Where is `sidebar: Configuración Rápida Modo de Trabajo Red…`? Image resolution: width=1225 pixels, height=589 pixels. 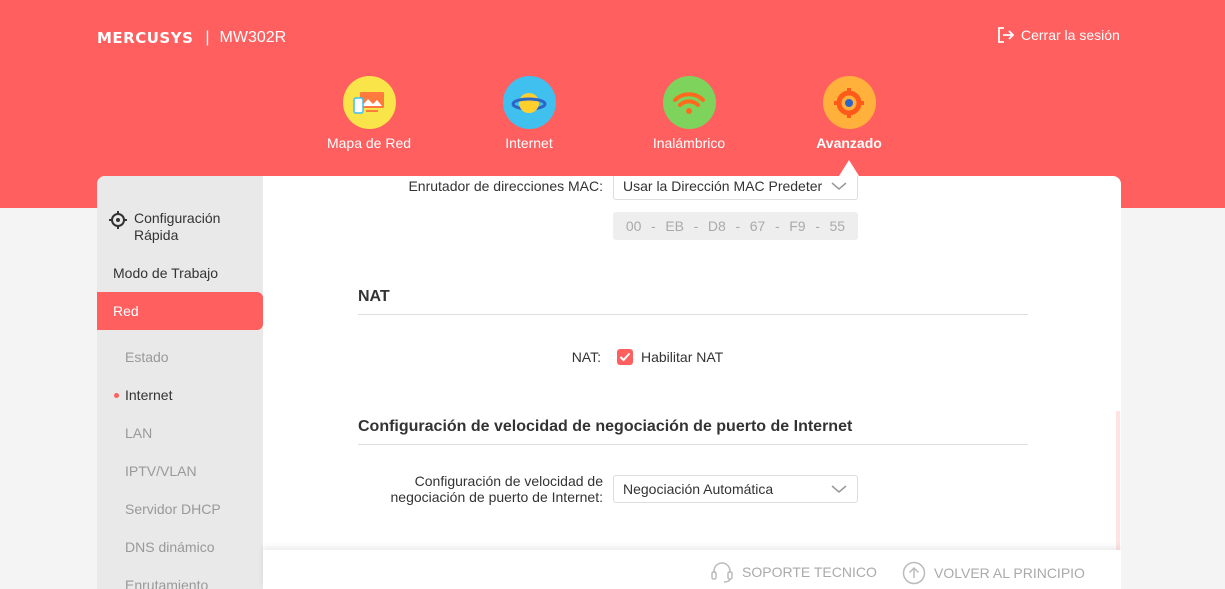 sidebar: Configuración Rápida Modo de Trabajo Red… is located at coordinates (180, 382).